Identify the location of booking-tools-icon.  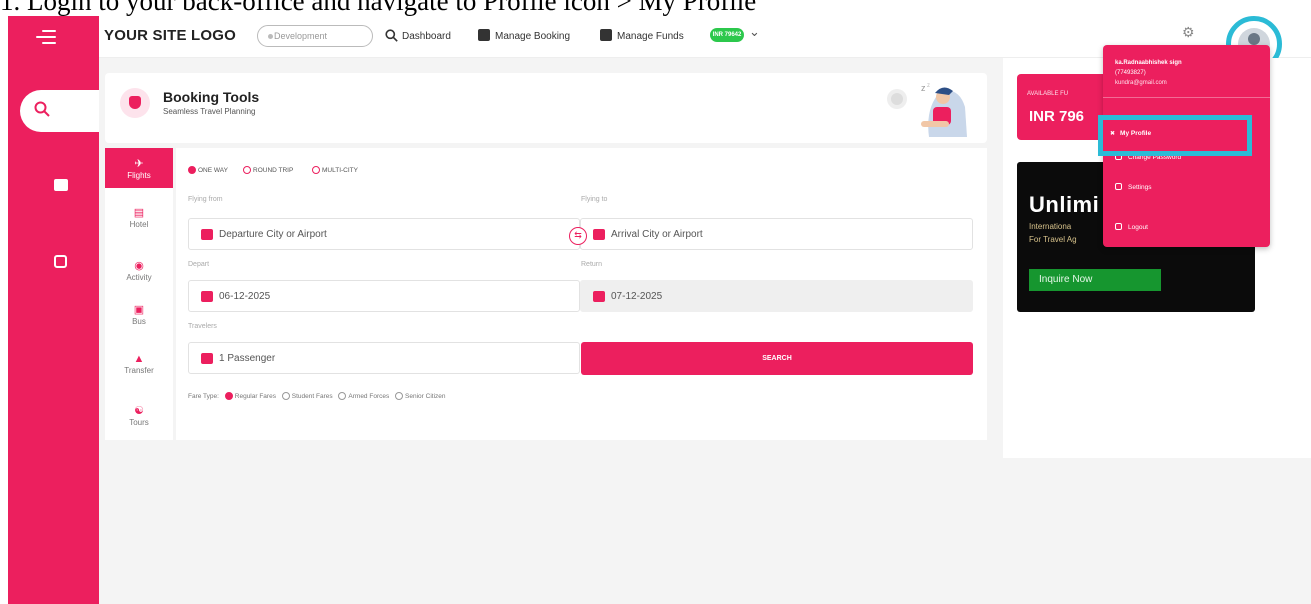
(135, 103).